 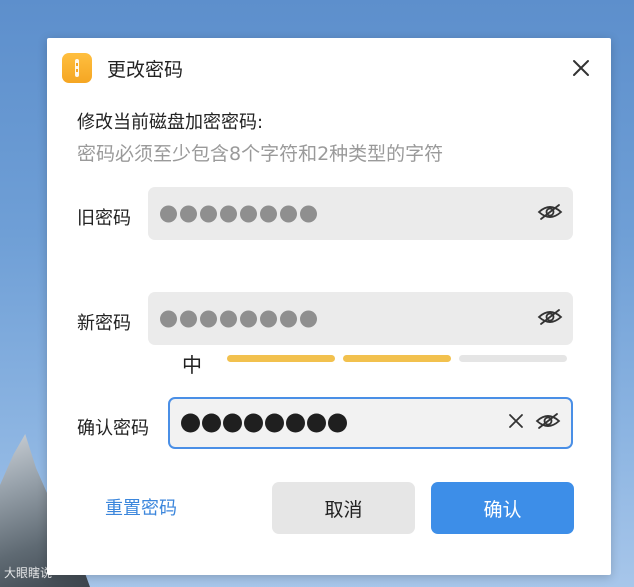 I want to click on close-icon, so click(x=581, y=68).